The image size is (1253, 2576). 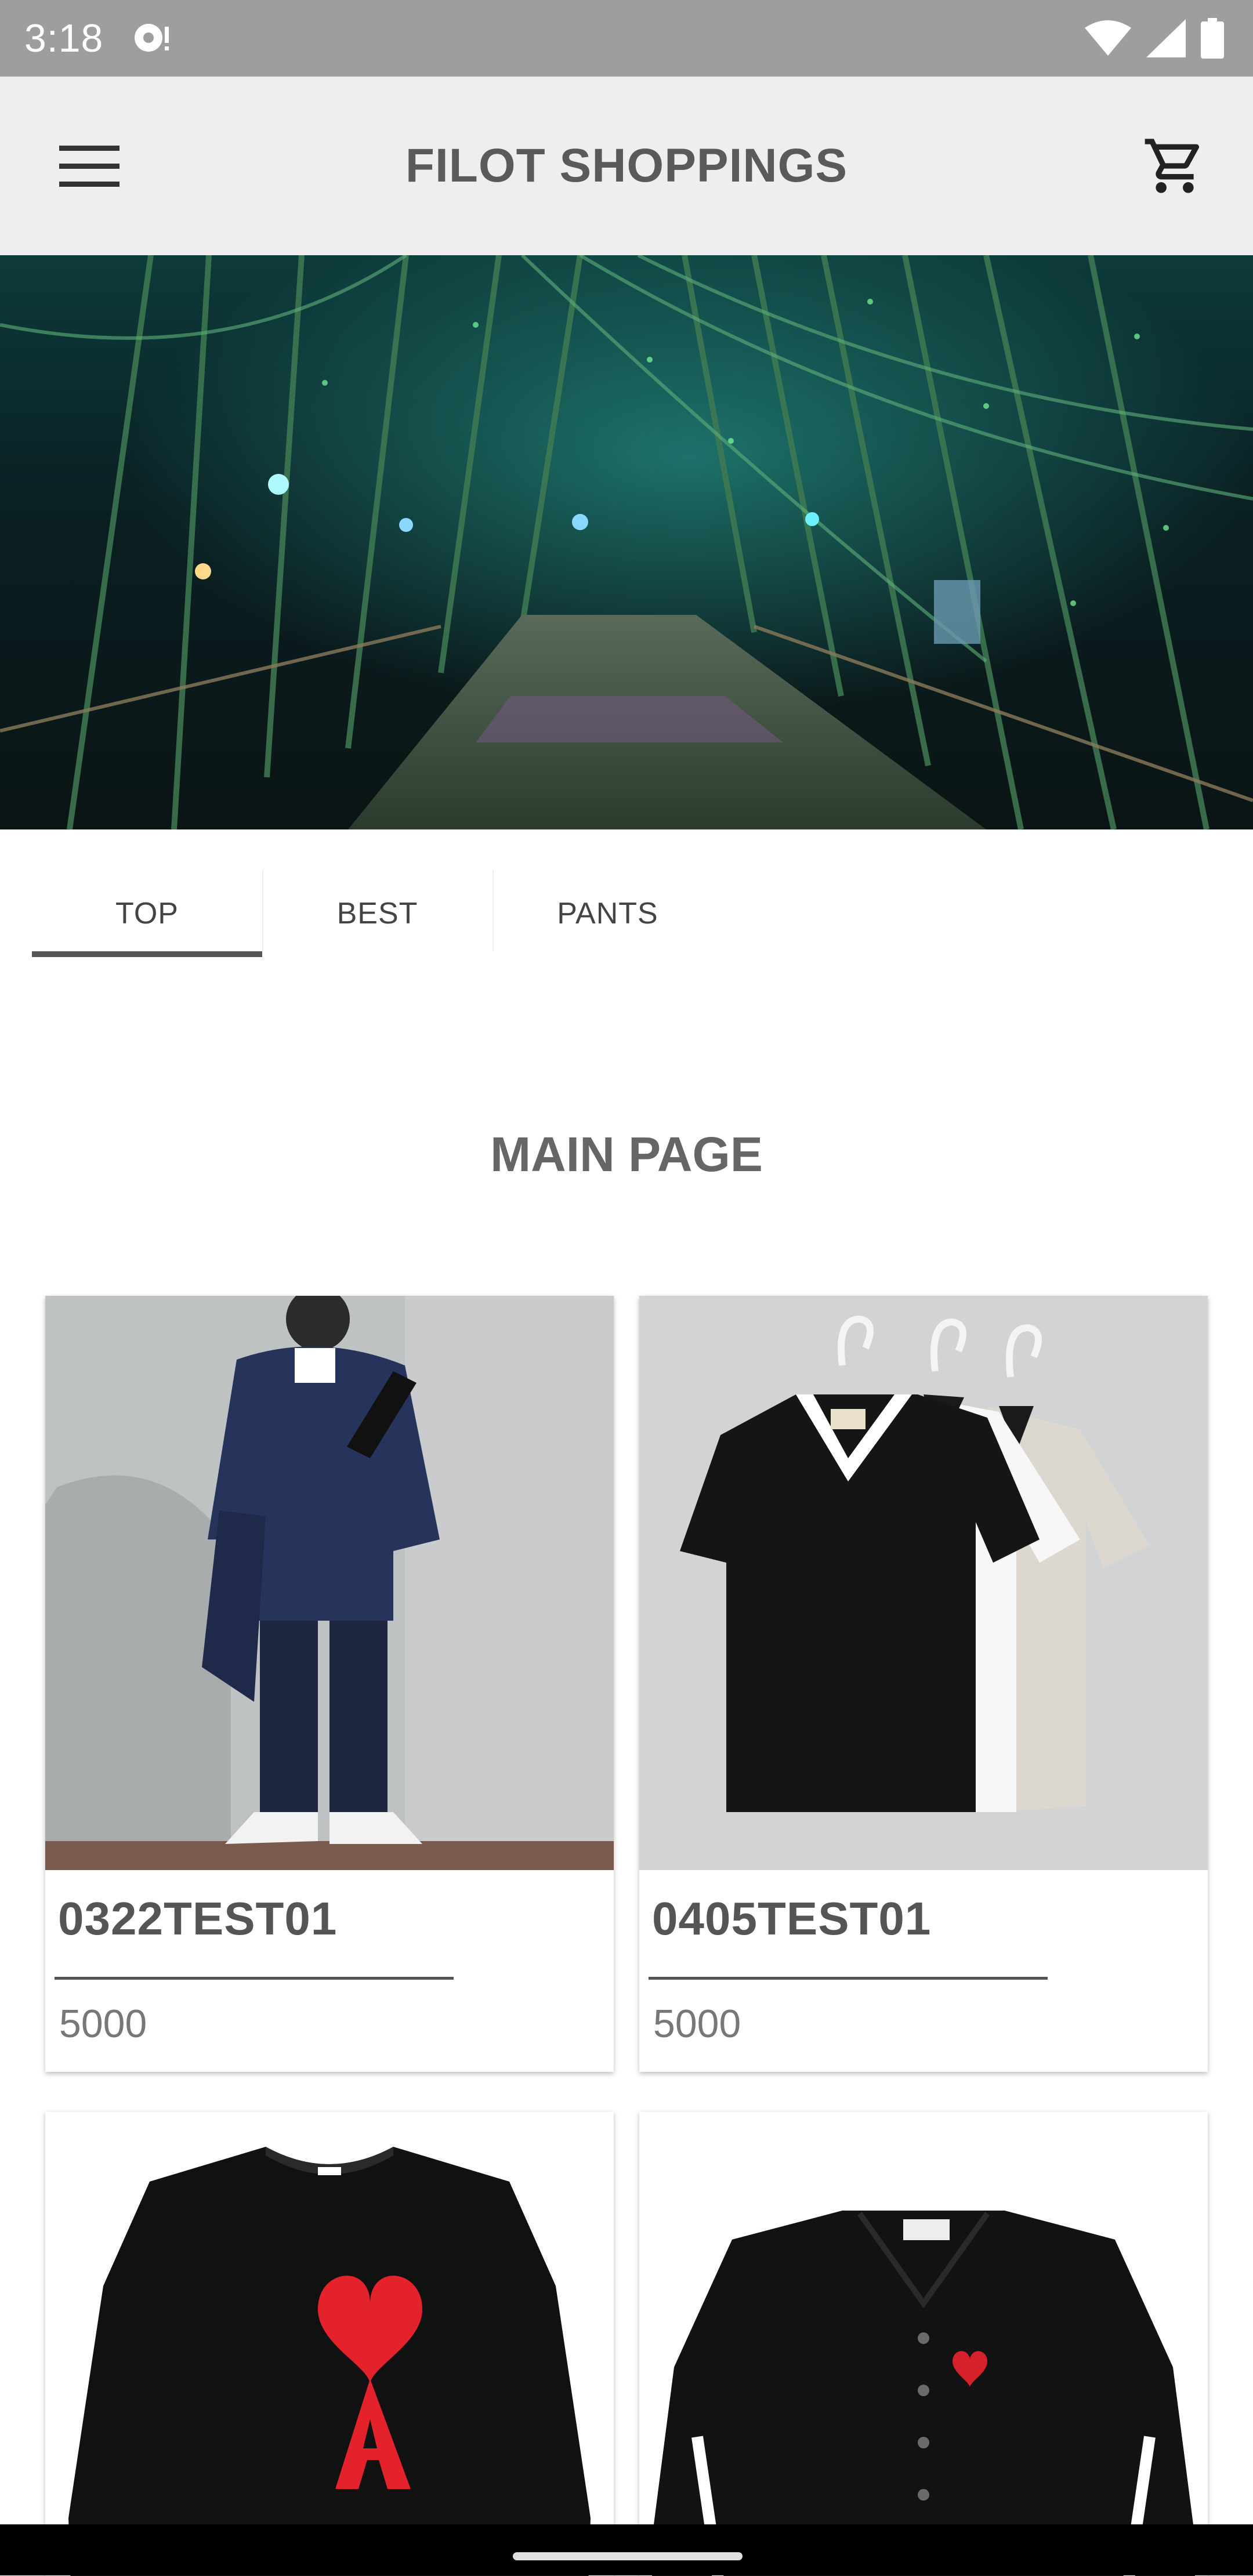 I want to click on menu-button, so click(x=89, y=166).